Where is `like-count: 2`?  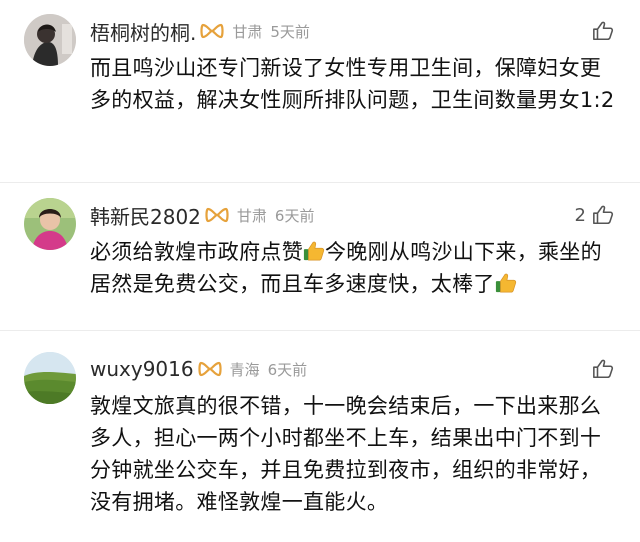 like-count: 2 is located at coordinates (580, 215).